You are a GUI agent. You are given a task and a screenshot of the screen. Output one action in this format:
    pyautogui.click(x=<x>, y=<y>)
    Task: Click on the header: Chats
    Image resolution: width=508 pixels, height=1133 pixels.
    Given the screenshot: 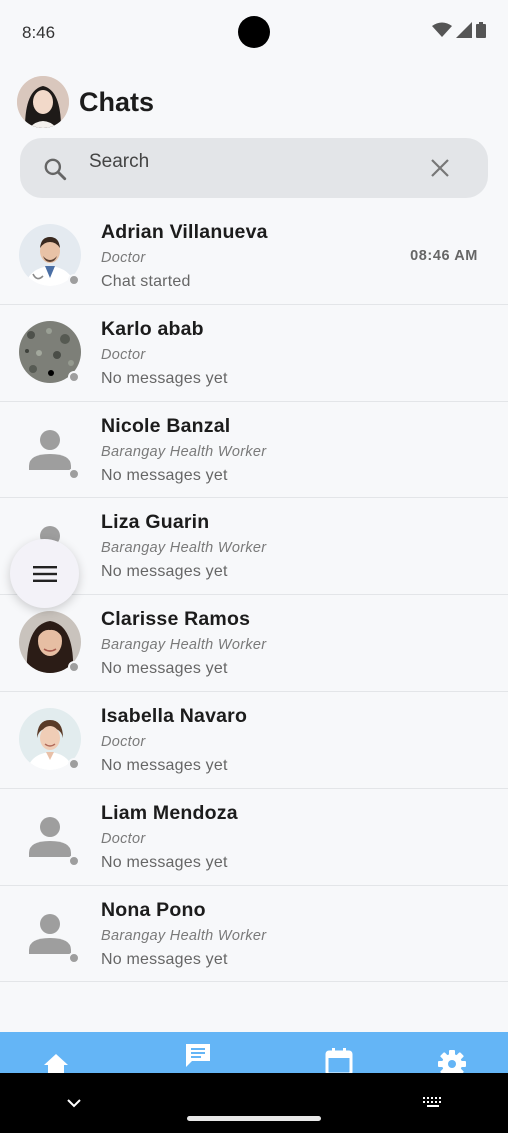 What is the action you would take?
    pyautogui.click(x=85, y=102)
    